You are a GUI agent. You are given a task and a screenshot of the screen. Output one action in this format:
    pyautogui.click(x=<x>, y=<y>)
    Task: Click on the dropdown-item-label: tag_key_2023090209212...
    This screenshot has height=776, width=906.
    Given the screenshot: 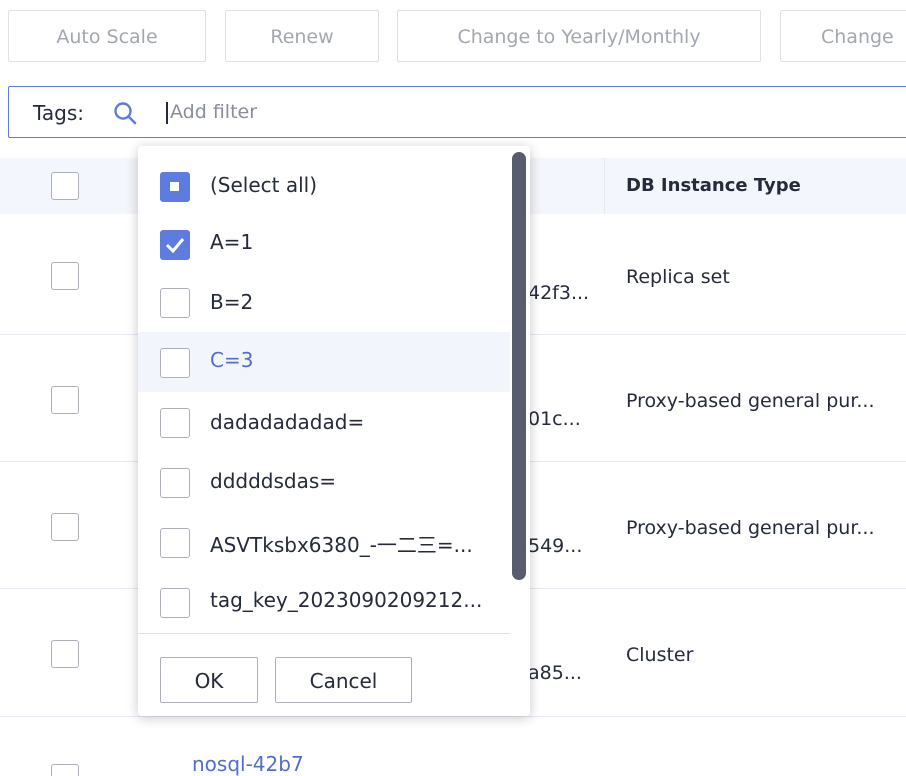 What is the action you would take?
    pyautogui.click(x=346, y=600)
    